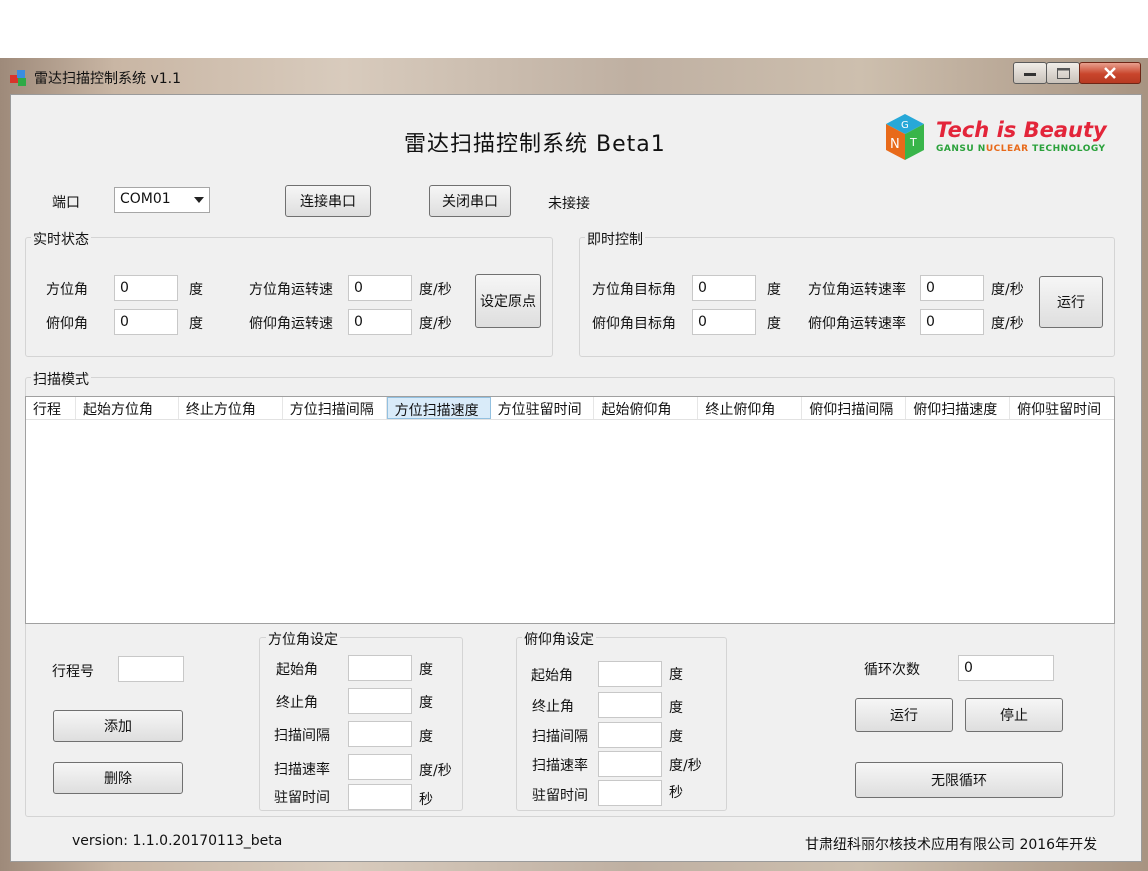  I want to click on column-header: 起始方位角, so click(127, 408).